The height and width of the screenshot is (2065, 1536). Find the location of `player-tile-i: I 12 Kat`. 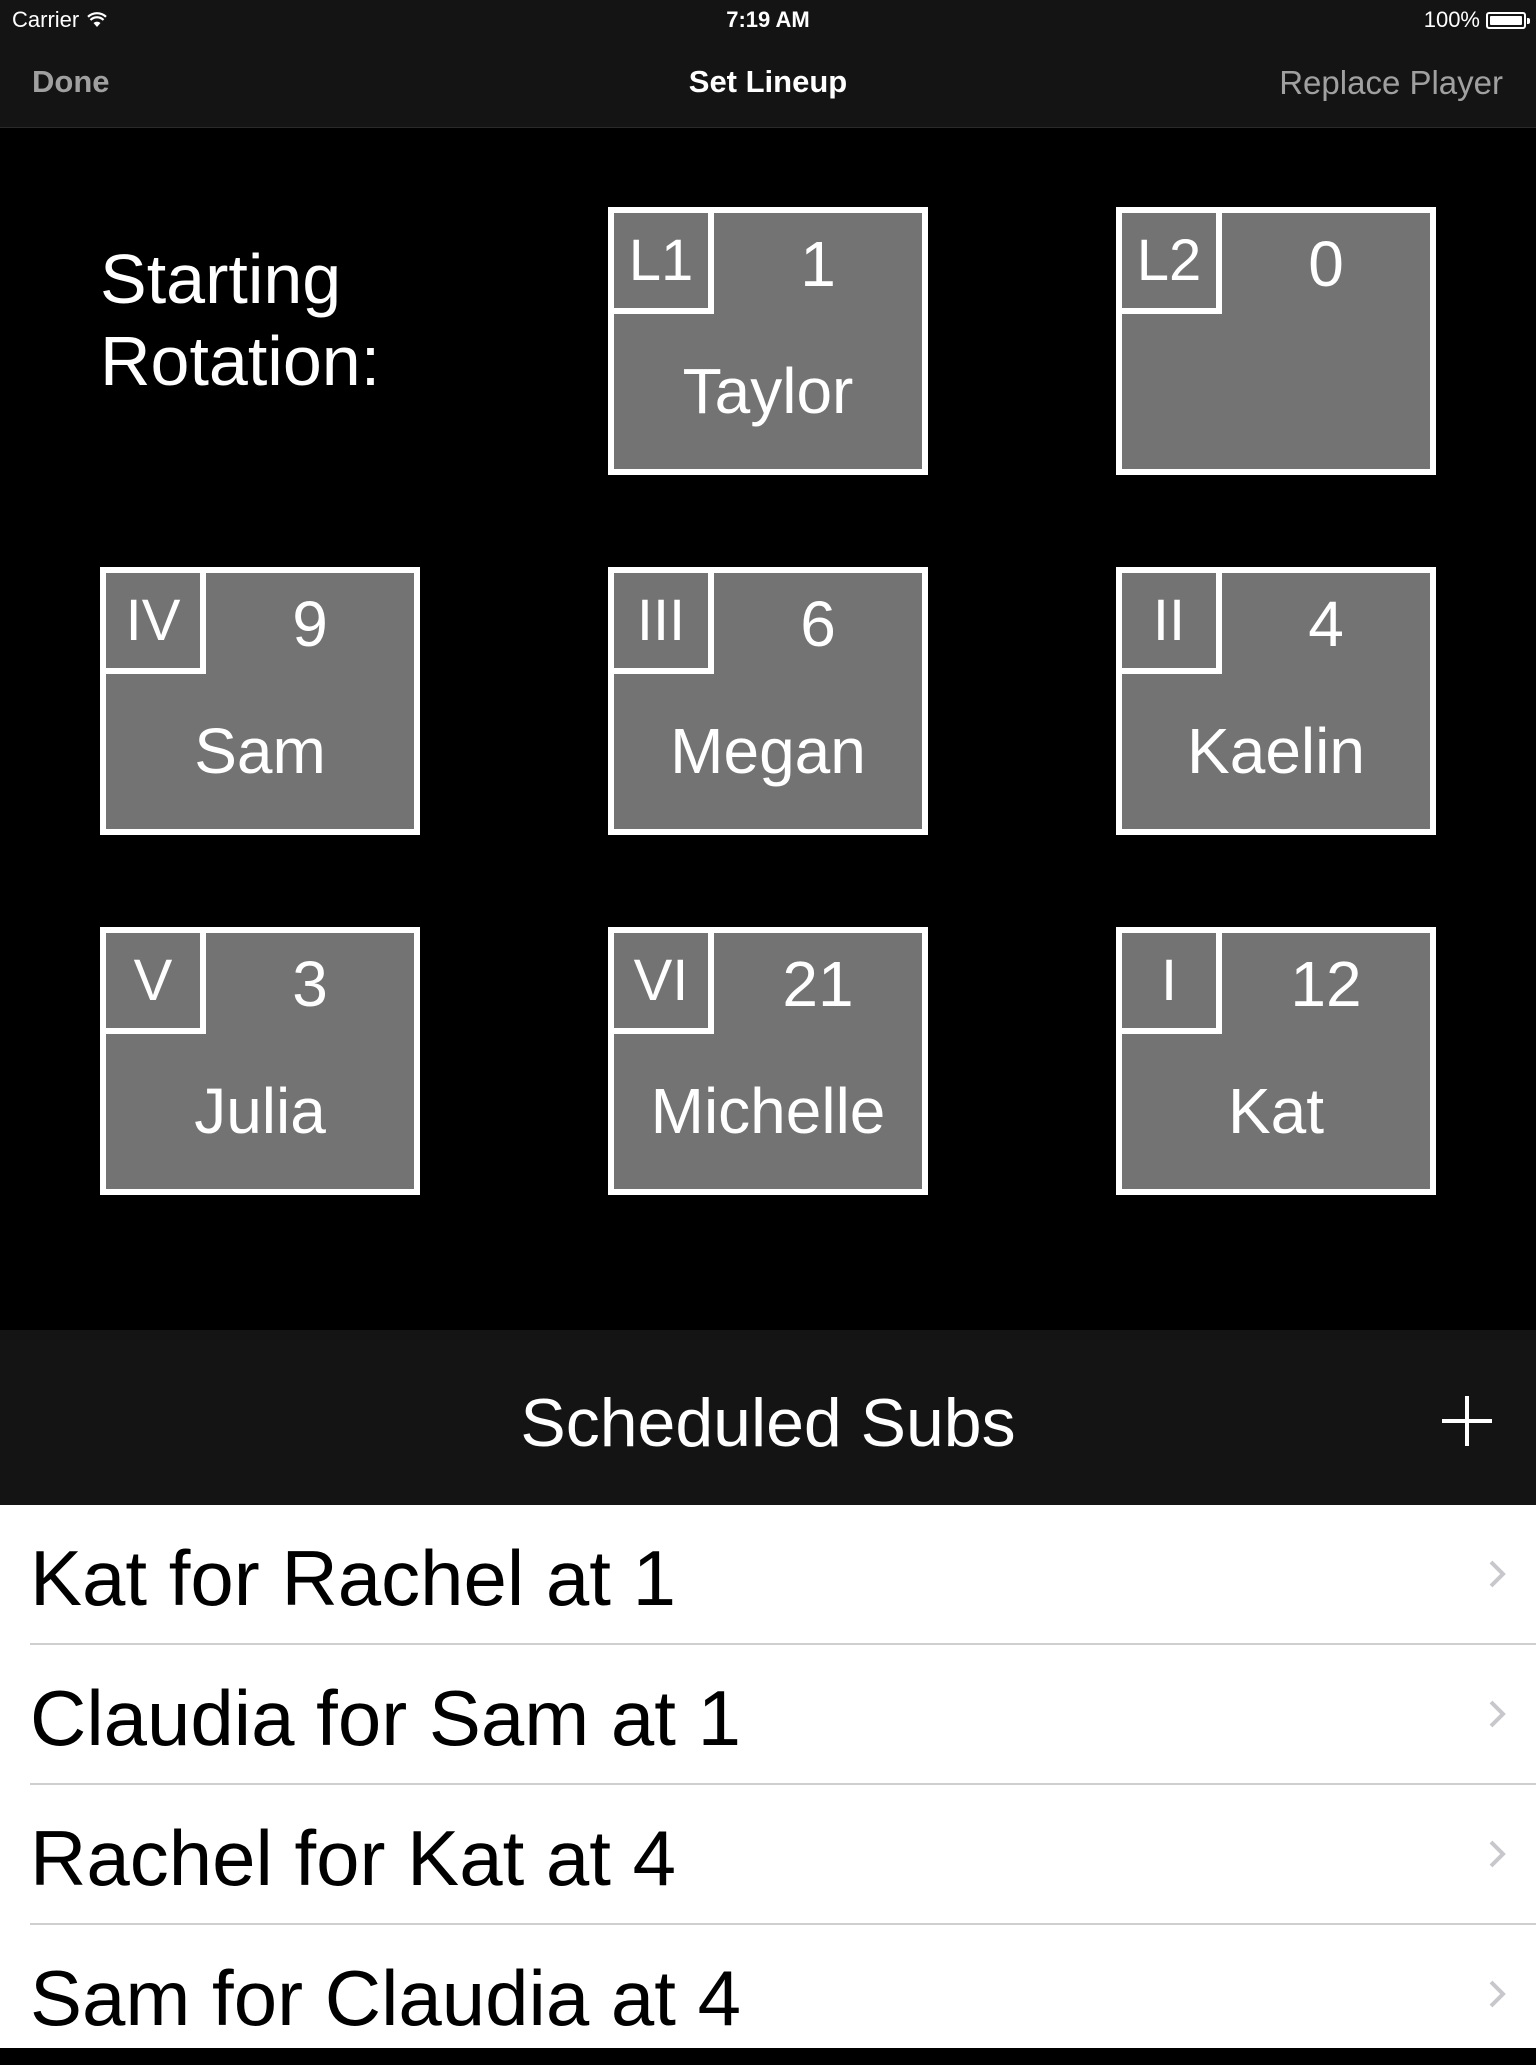

player-tile-i: I 12 Kat is located at coordinates (1276, 1061).